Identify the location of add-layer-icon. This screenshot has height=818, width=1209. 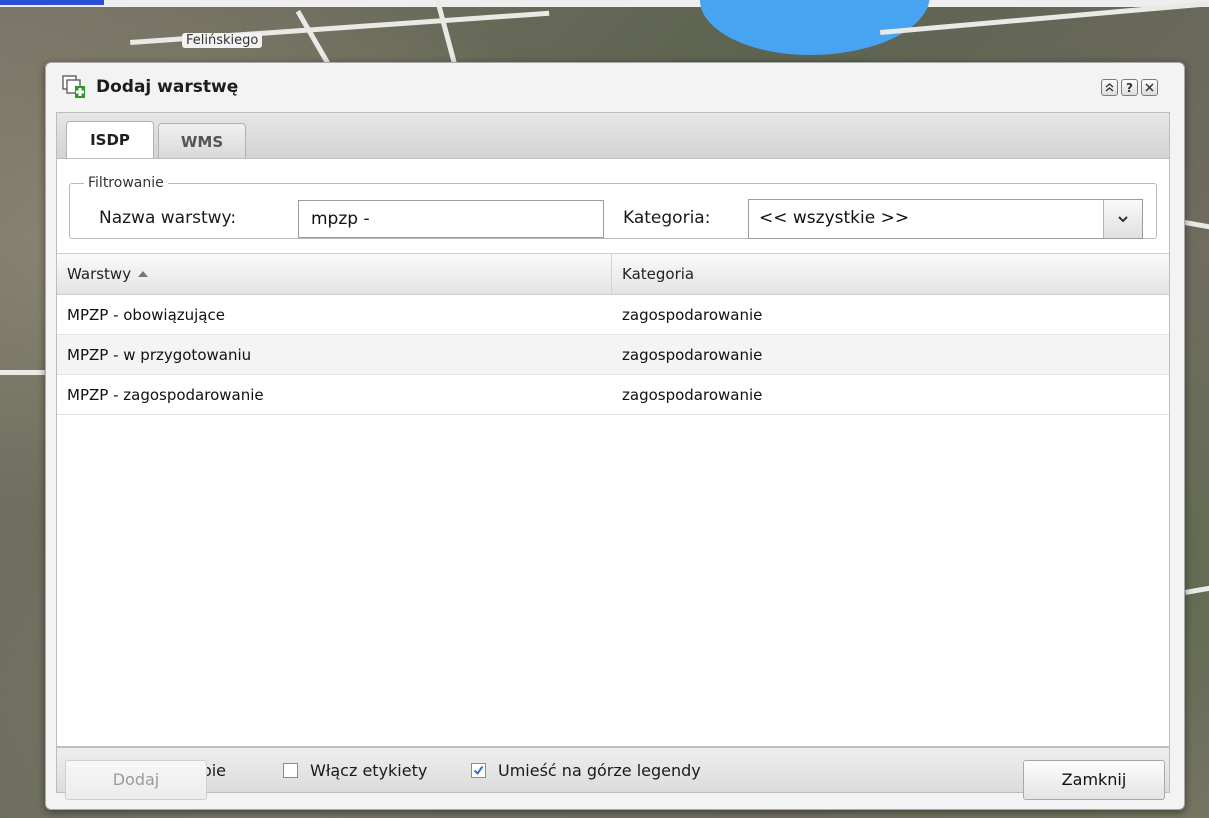
(73, 86).